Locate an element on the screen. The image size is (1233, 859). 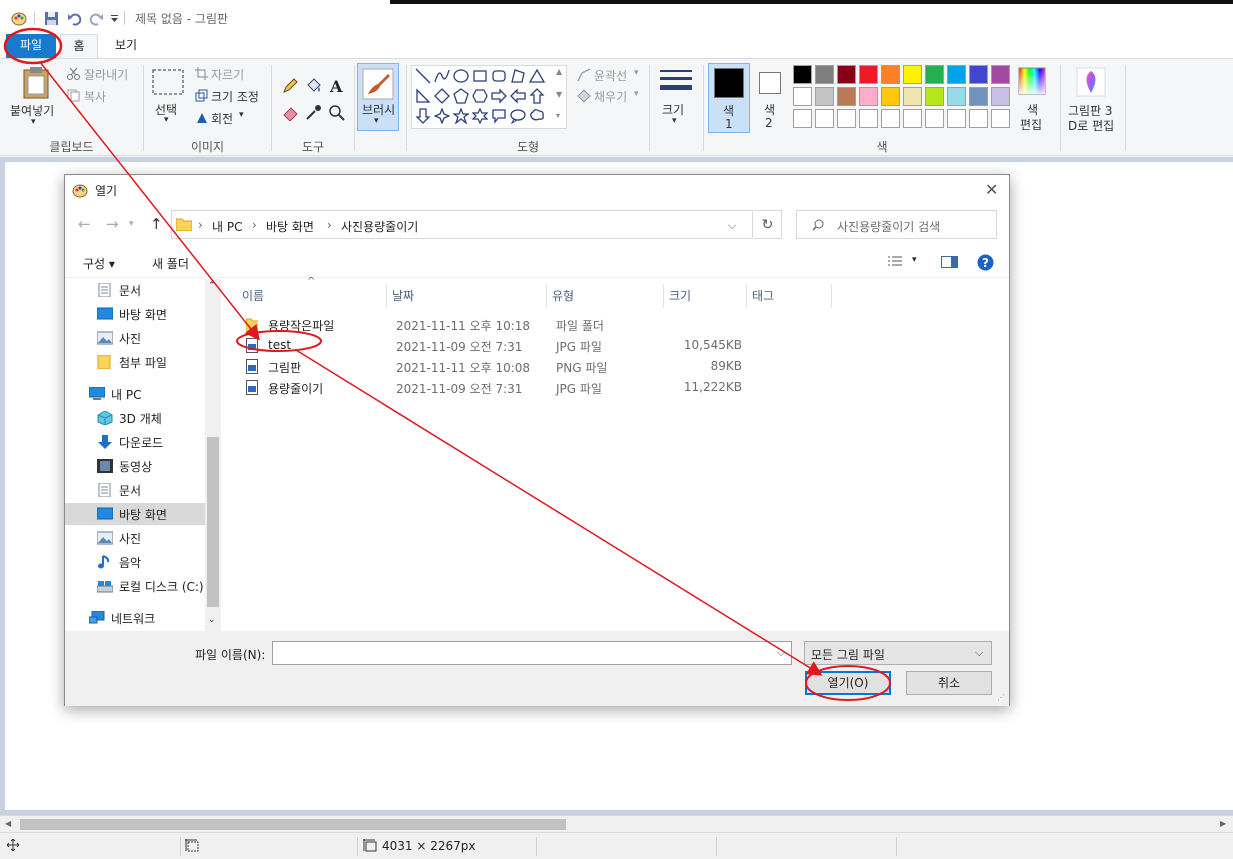
select-dropdown-icon: ▾ is located at coordinates (166, 120).